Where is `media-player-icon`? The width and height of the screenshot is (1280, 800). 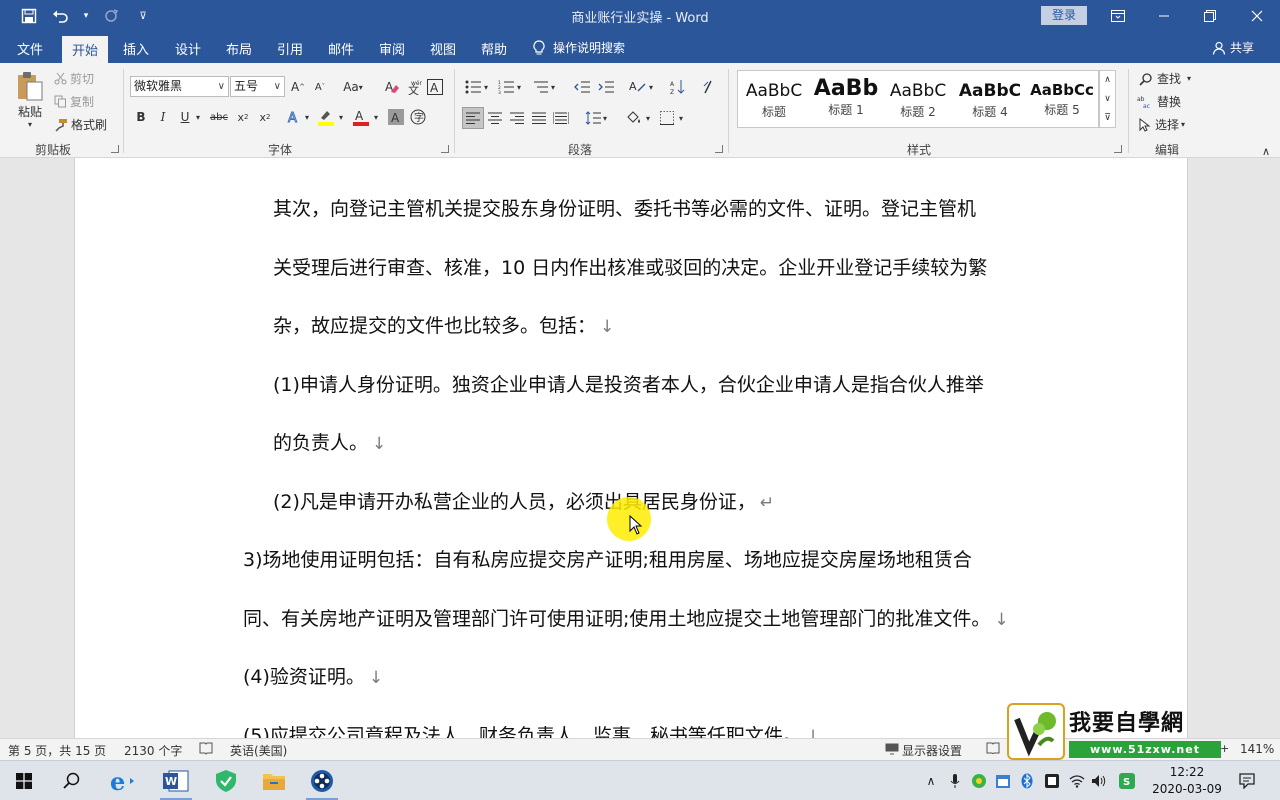
media-player-icon is located at coordinates (322, 780).